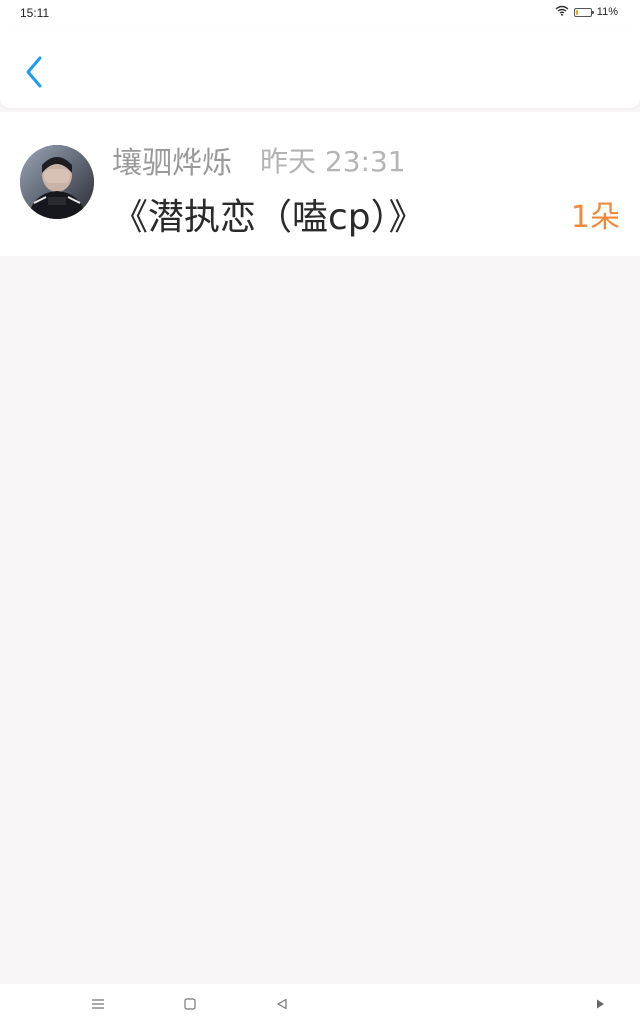 Image resolution: width=640 pixels, height=1024 pixels. I want to click on home-square-icon, so click(190, 1004).